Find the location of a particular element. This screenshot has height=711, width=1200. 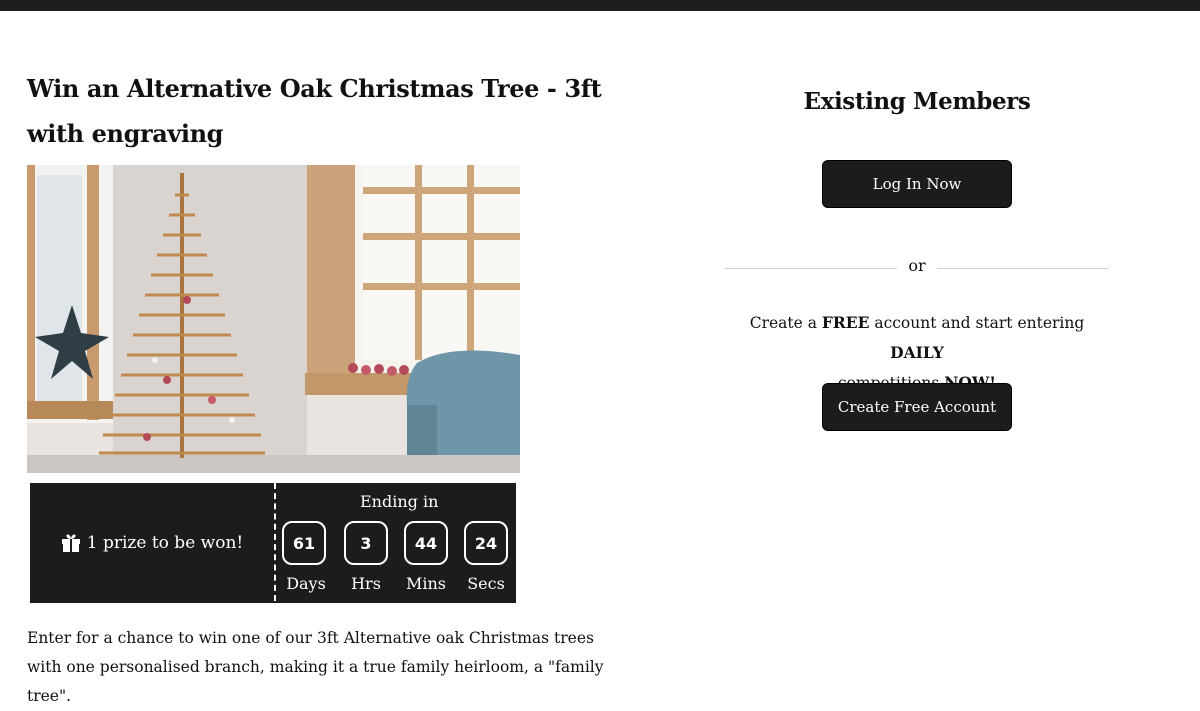

countdown-hours: 3 is located at coordinates (366, 543).